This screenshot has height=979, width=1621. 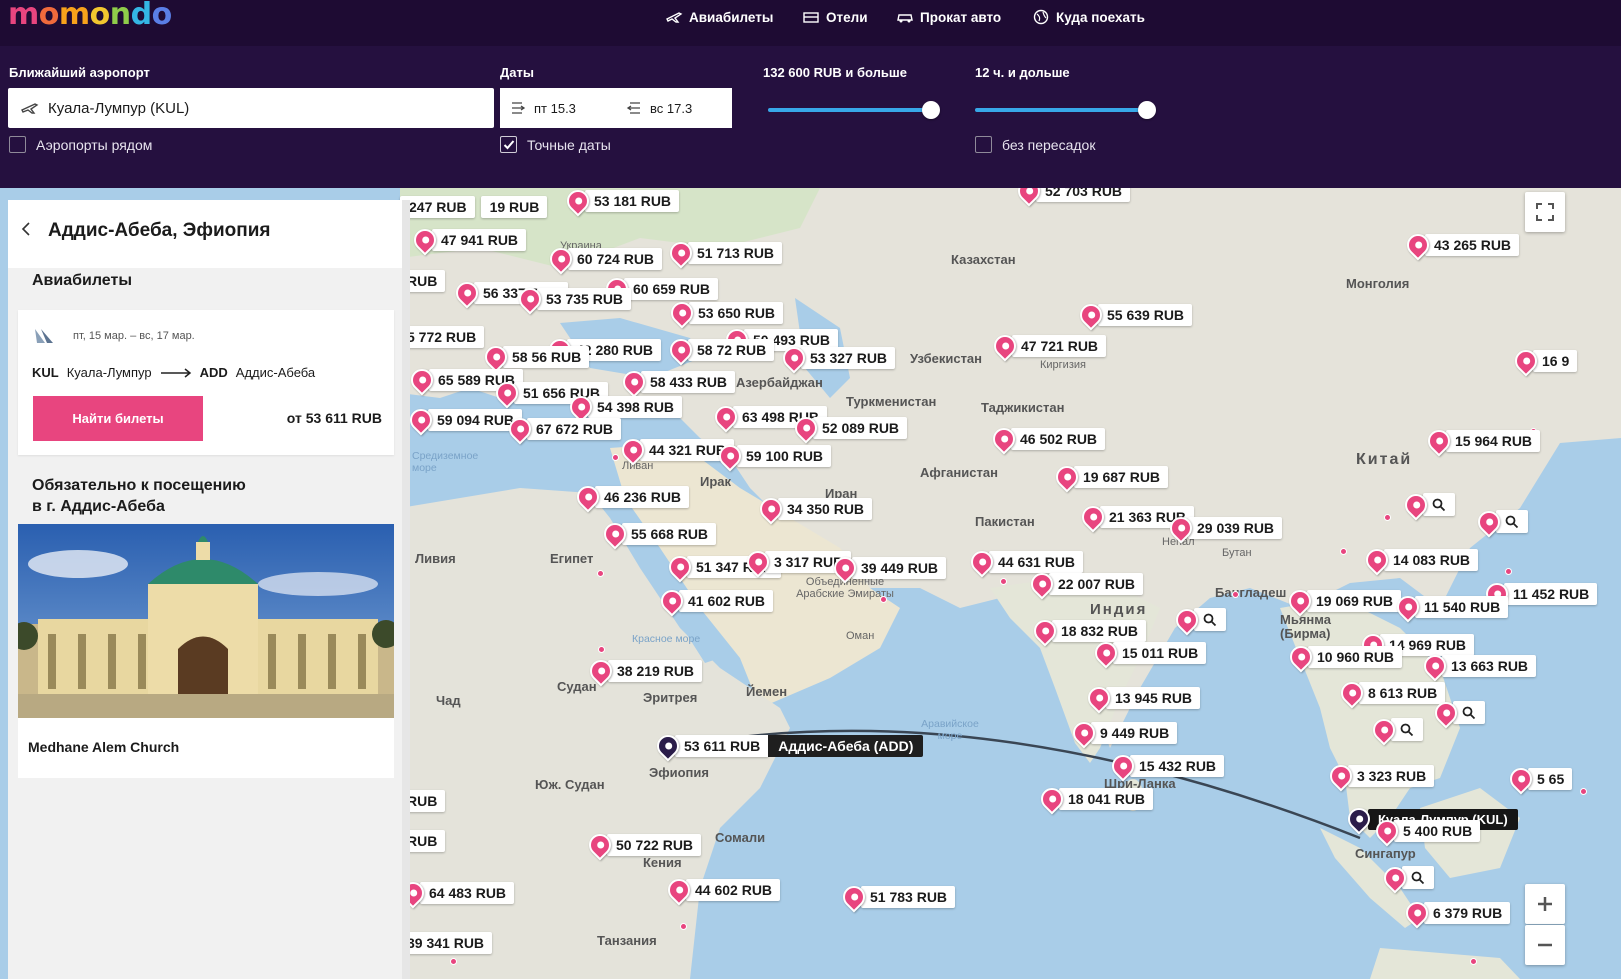 What do you see at coordinates (983, 144) in the screenshot?
I see `nonstop-checkbox` at bounding box center [983, 144].